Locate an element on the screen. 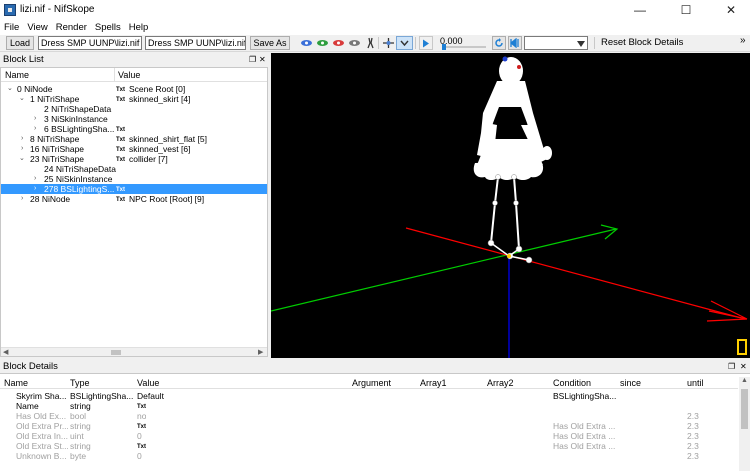 The image size is (750, 471). col-condition-header: Condition is located at coordinates (572, 383).